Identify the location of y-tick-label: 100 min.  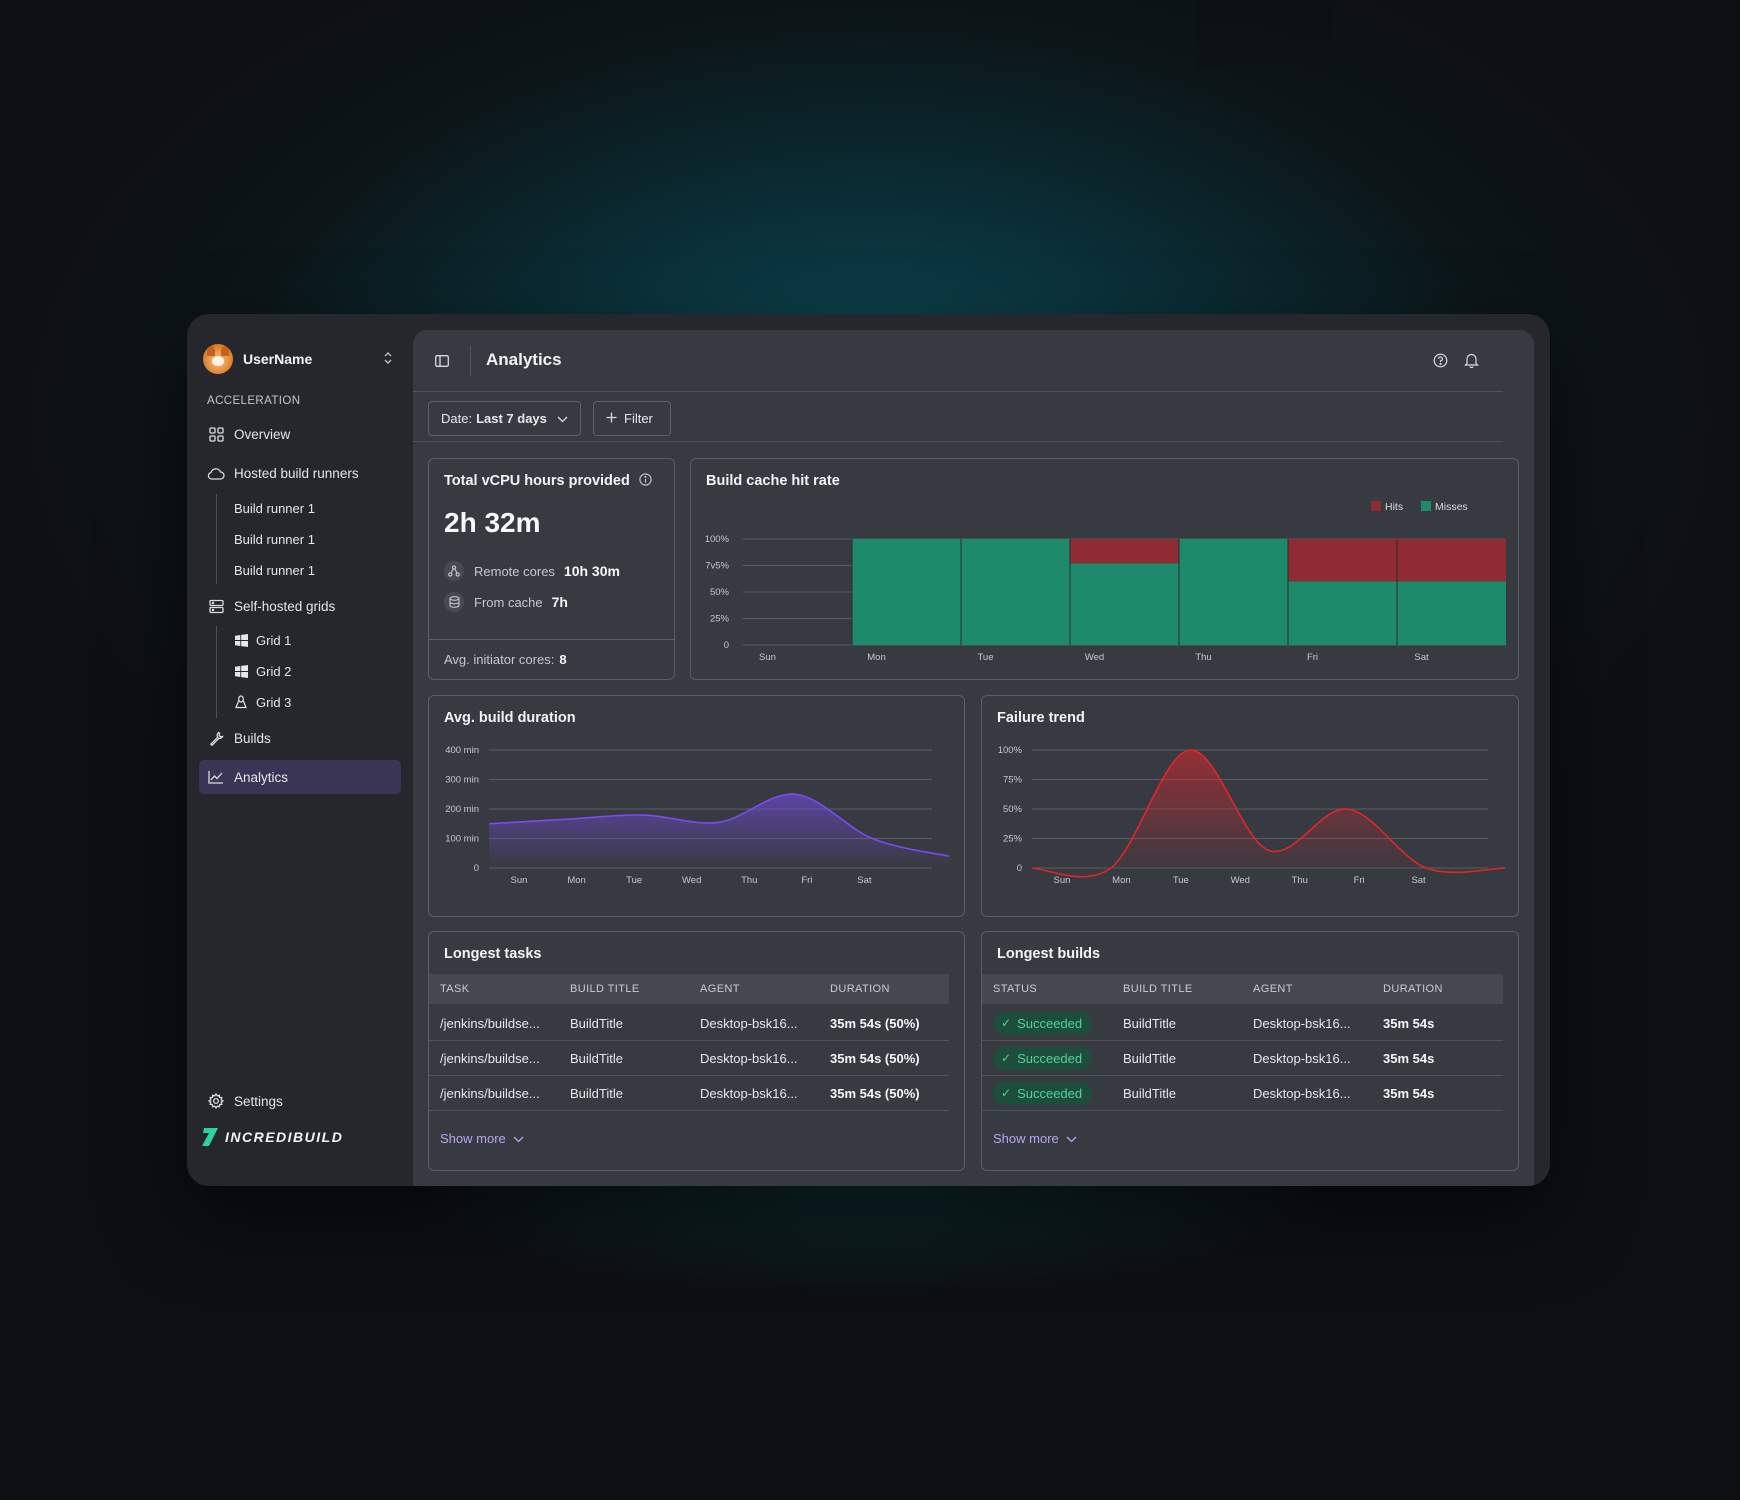
(462, 839).